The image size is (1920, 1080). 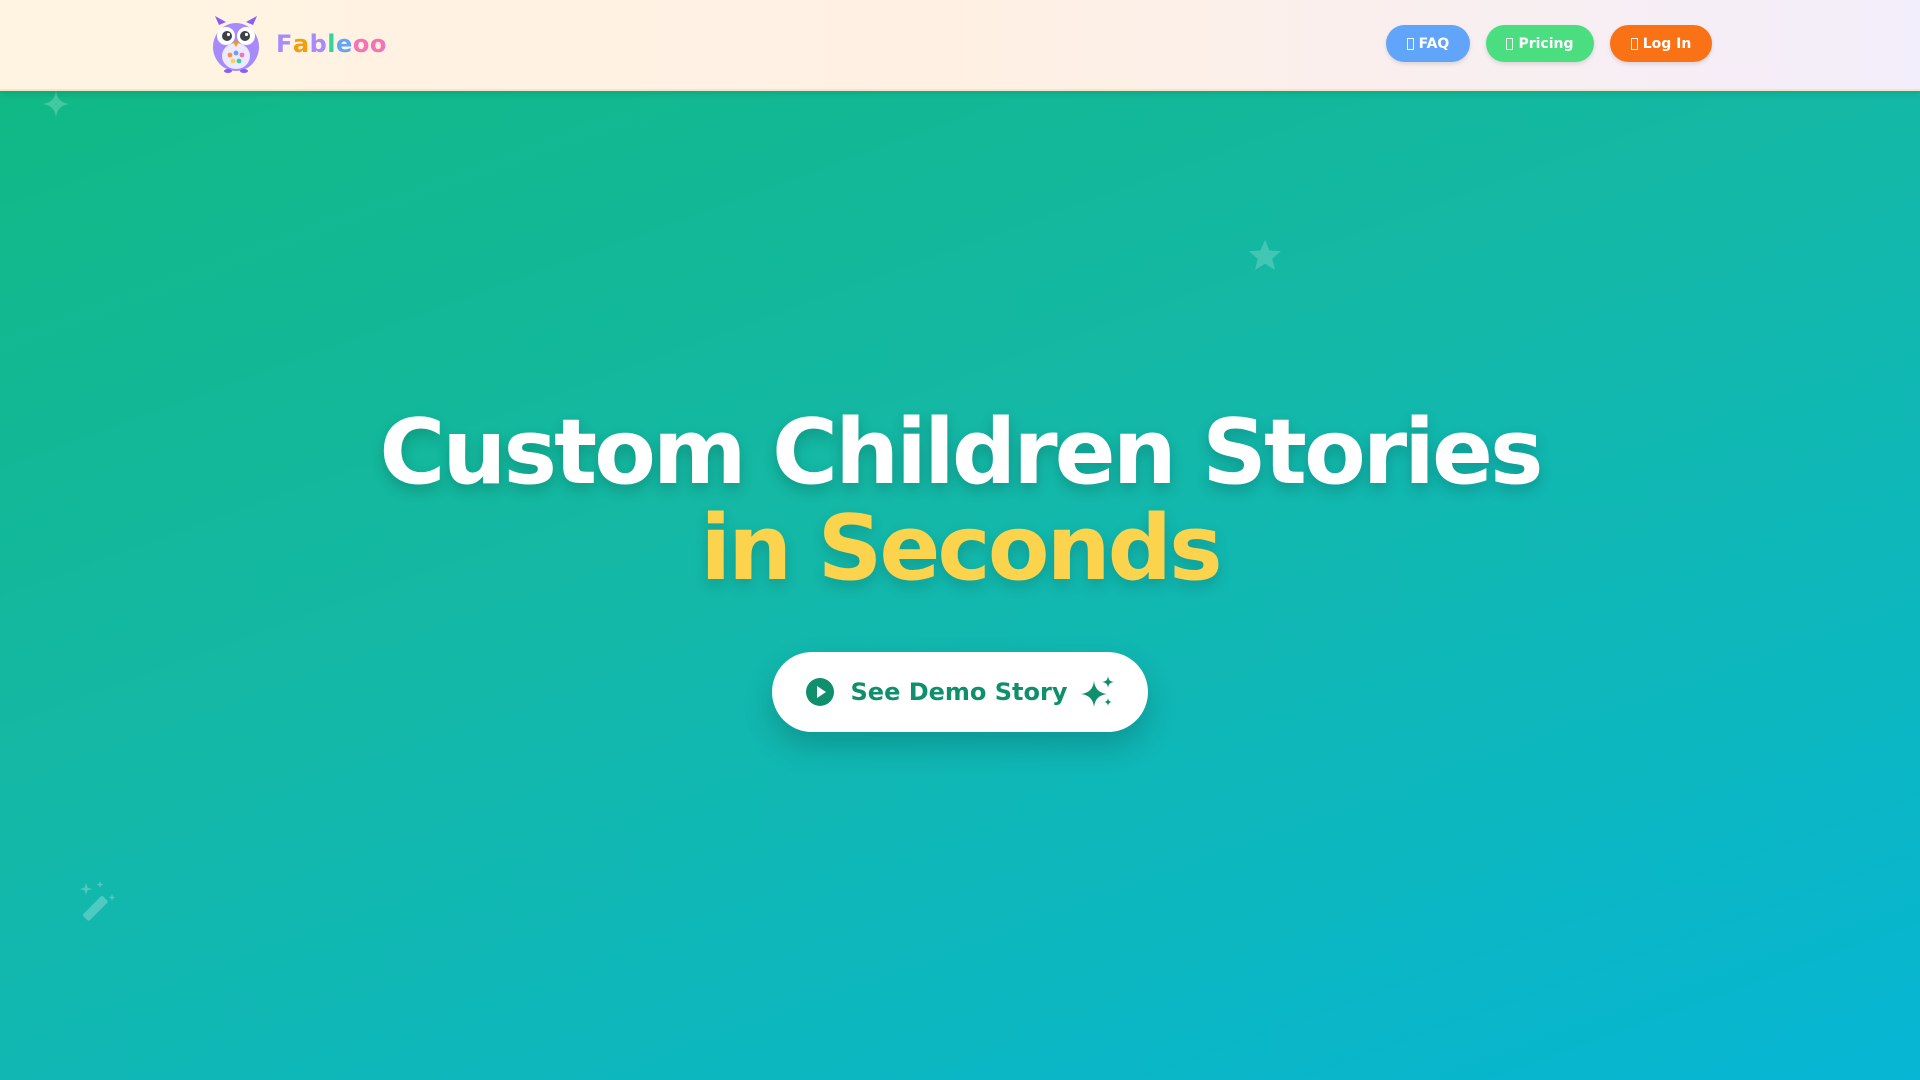 I want to click on brand-name: Fableoo, so click(x=331, y=44).